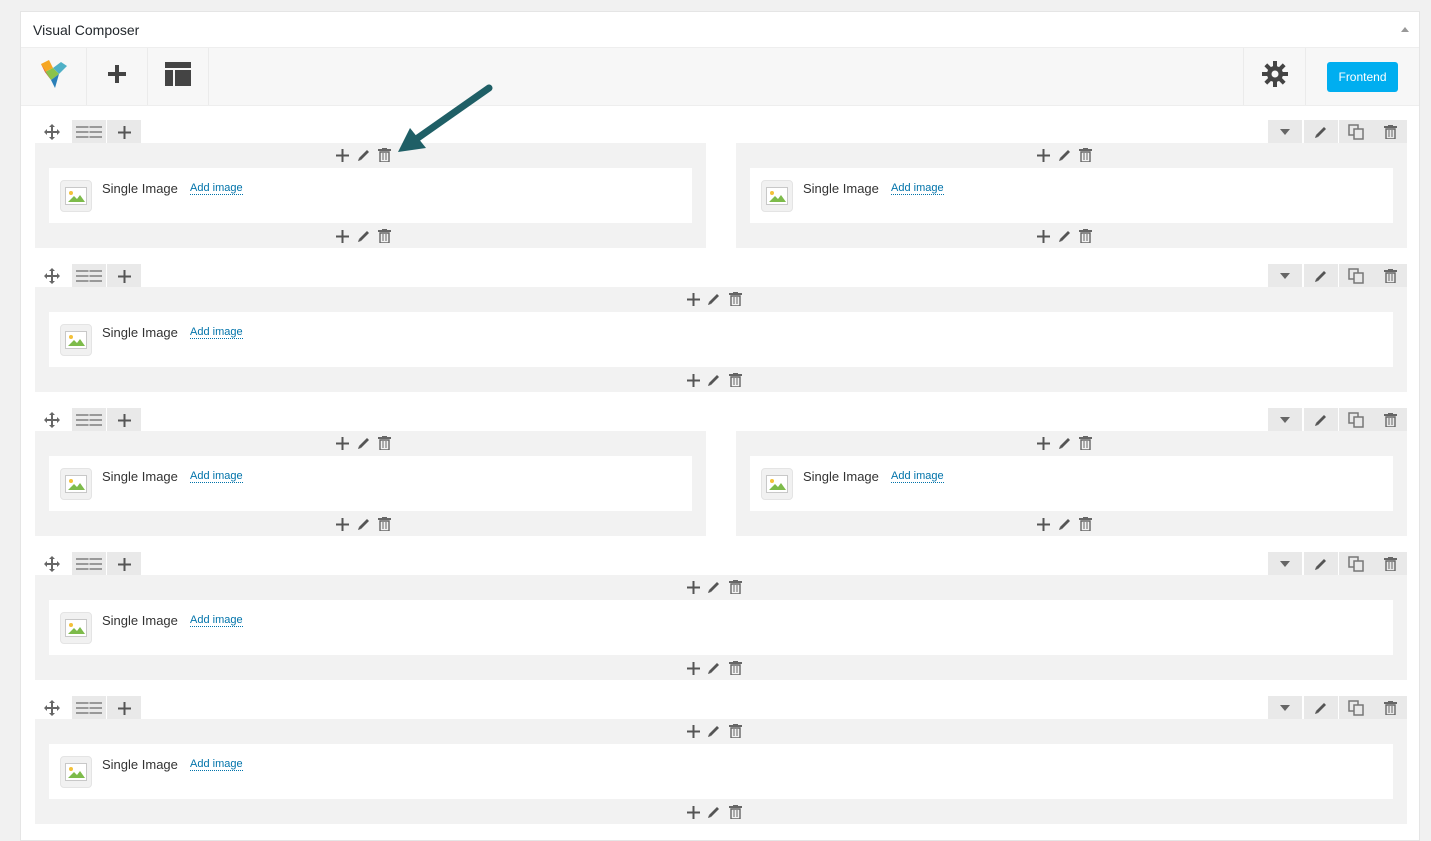  I want to click on annotation-arrow-icon, so click(445, 118).